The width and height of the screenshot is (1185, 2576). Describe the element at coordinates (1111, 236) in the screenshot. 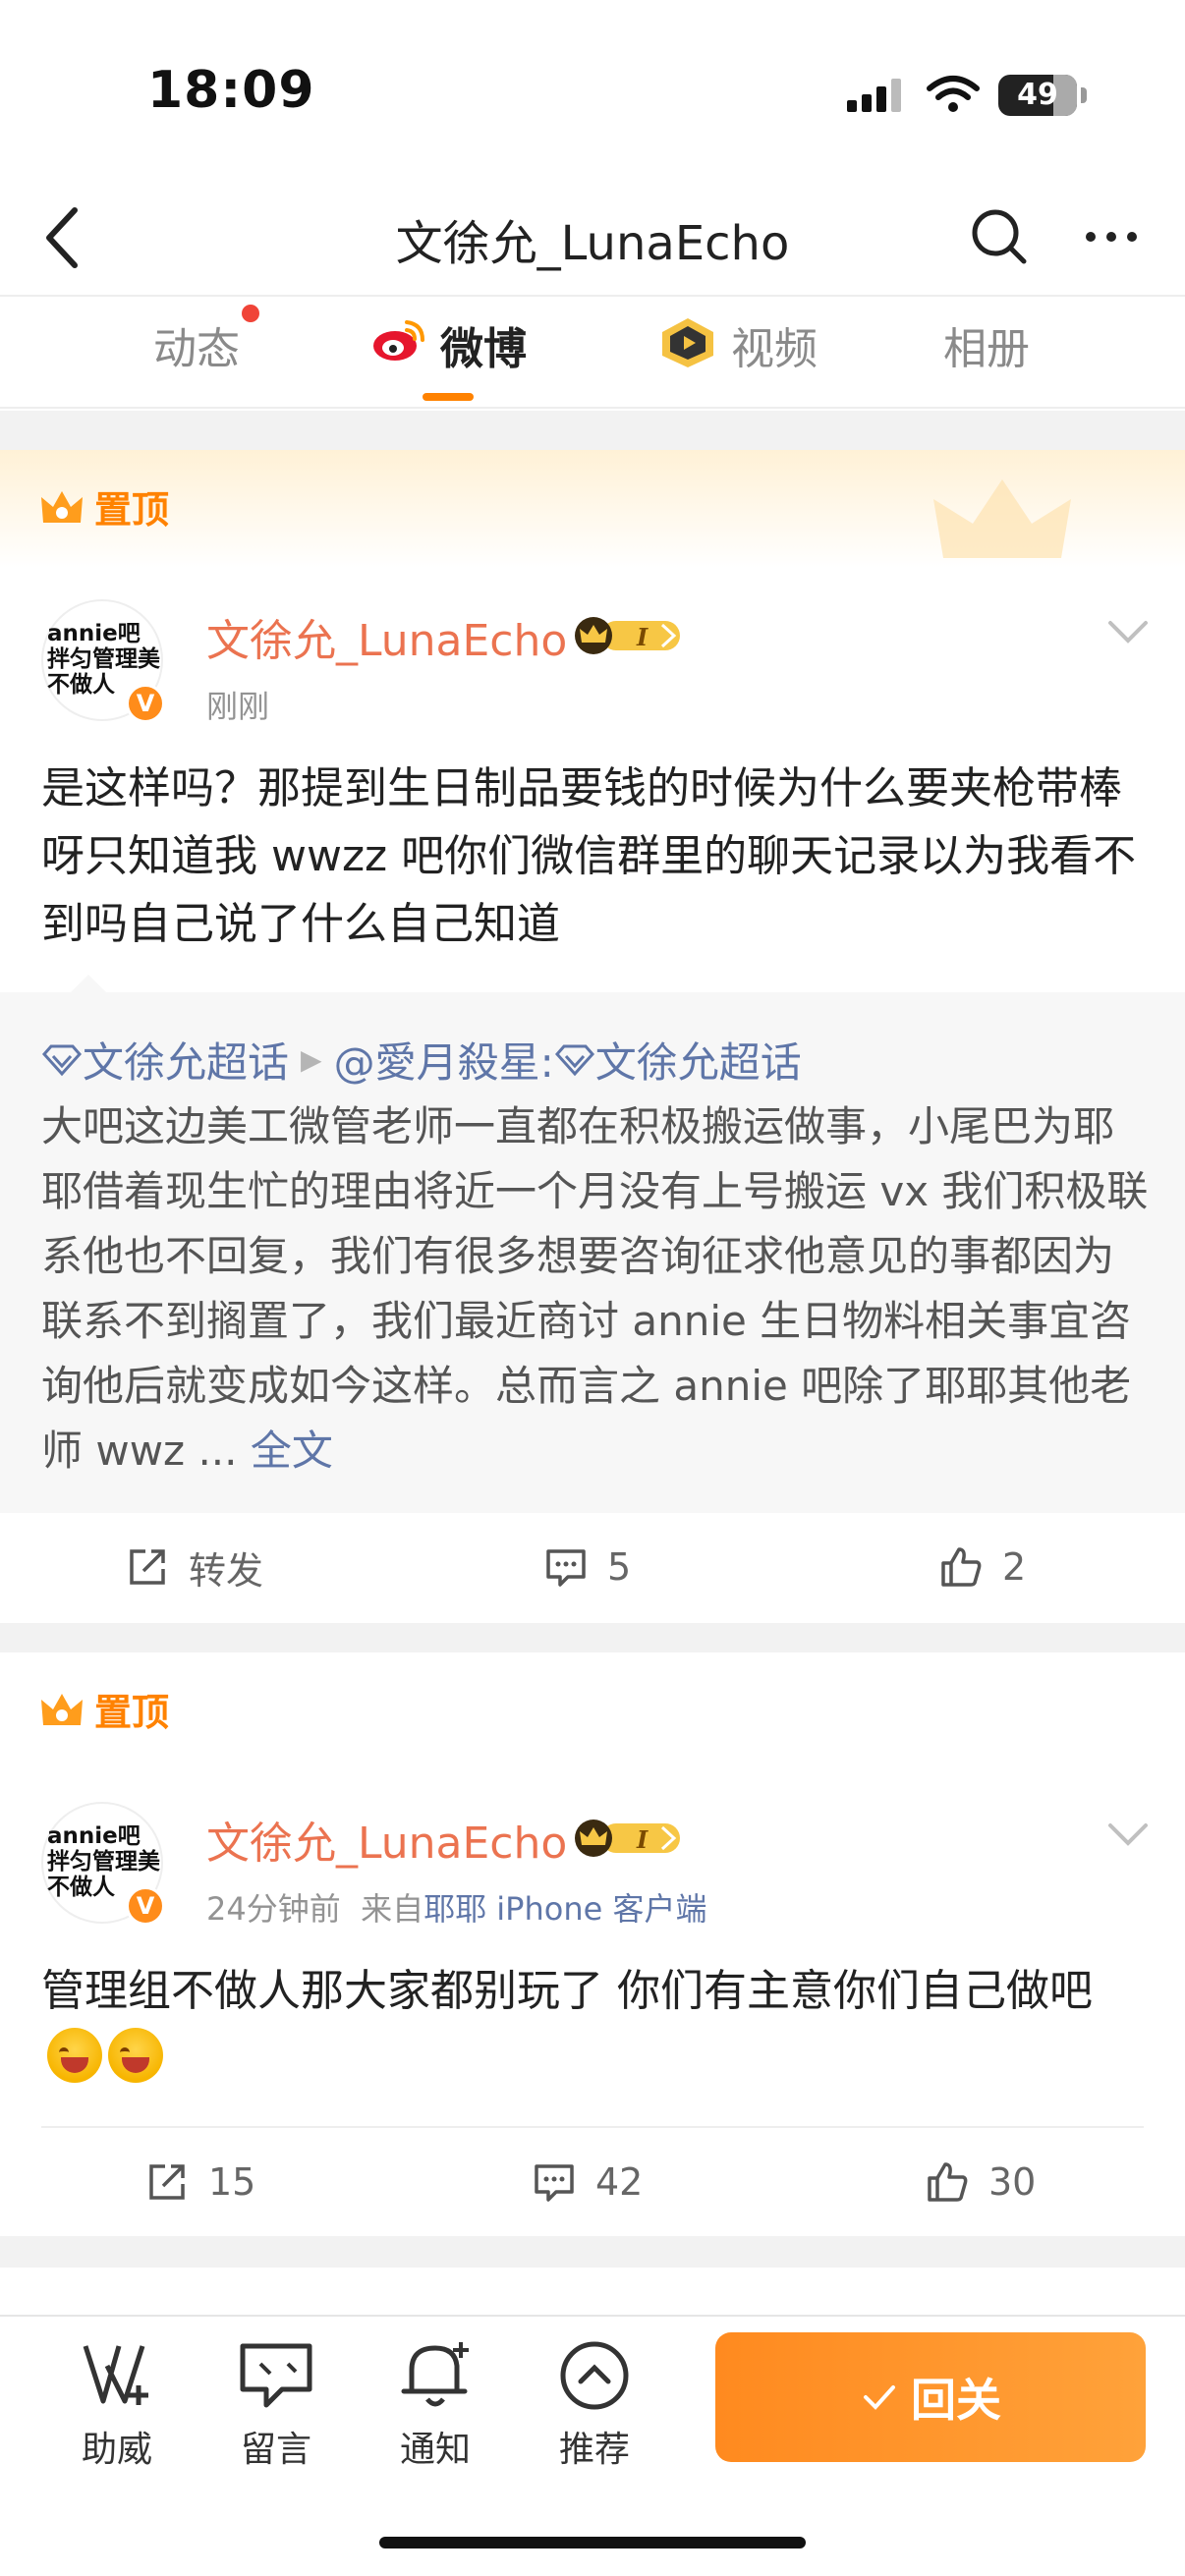

I see `more-options-icon` at that location.